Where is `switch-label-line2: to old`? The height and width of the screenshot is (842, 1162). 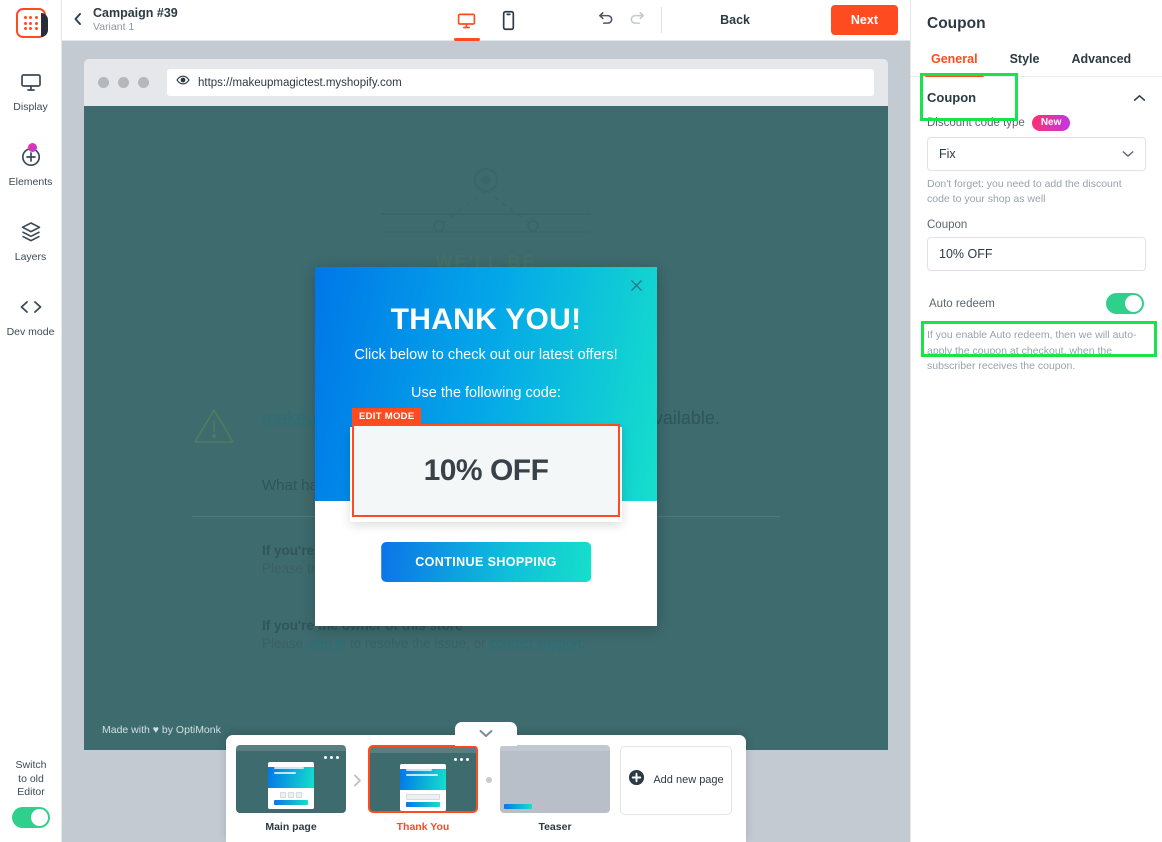 switch-label-line2: to old is located at coordinates (31, 778).